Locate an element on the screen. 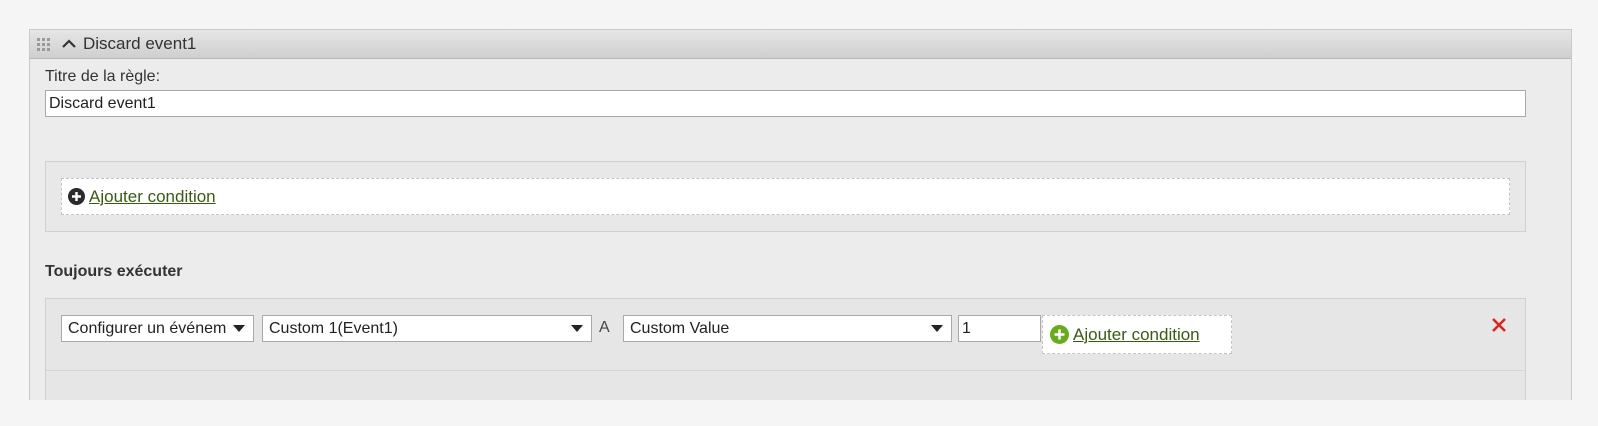 The width and height of the screenshot is (1598, 426). add-condition-link-exec: Ajouter condition is located at coordinates (1136, 335).